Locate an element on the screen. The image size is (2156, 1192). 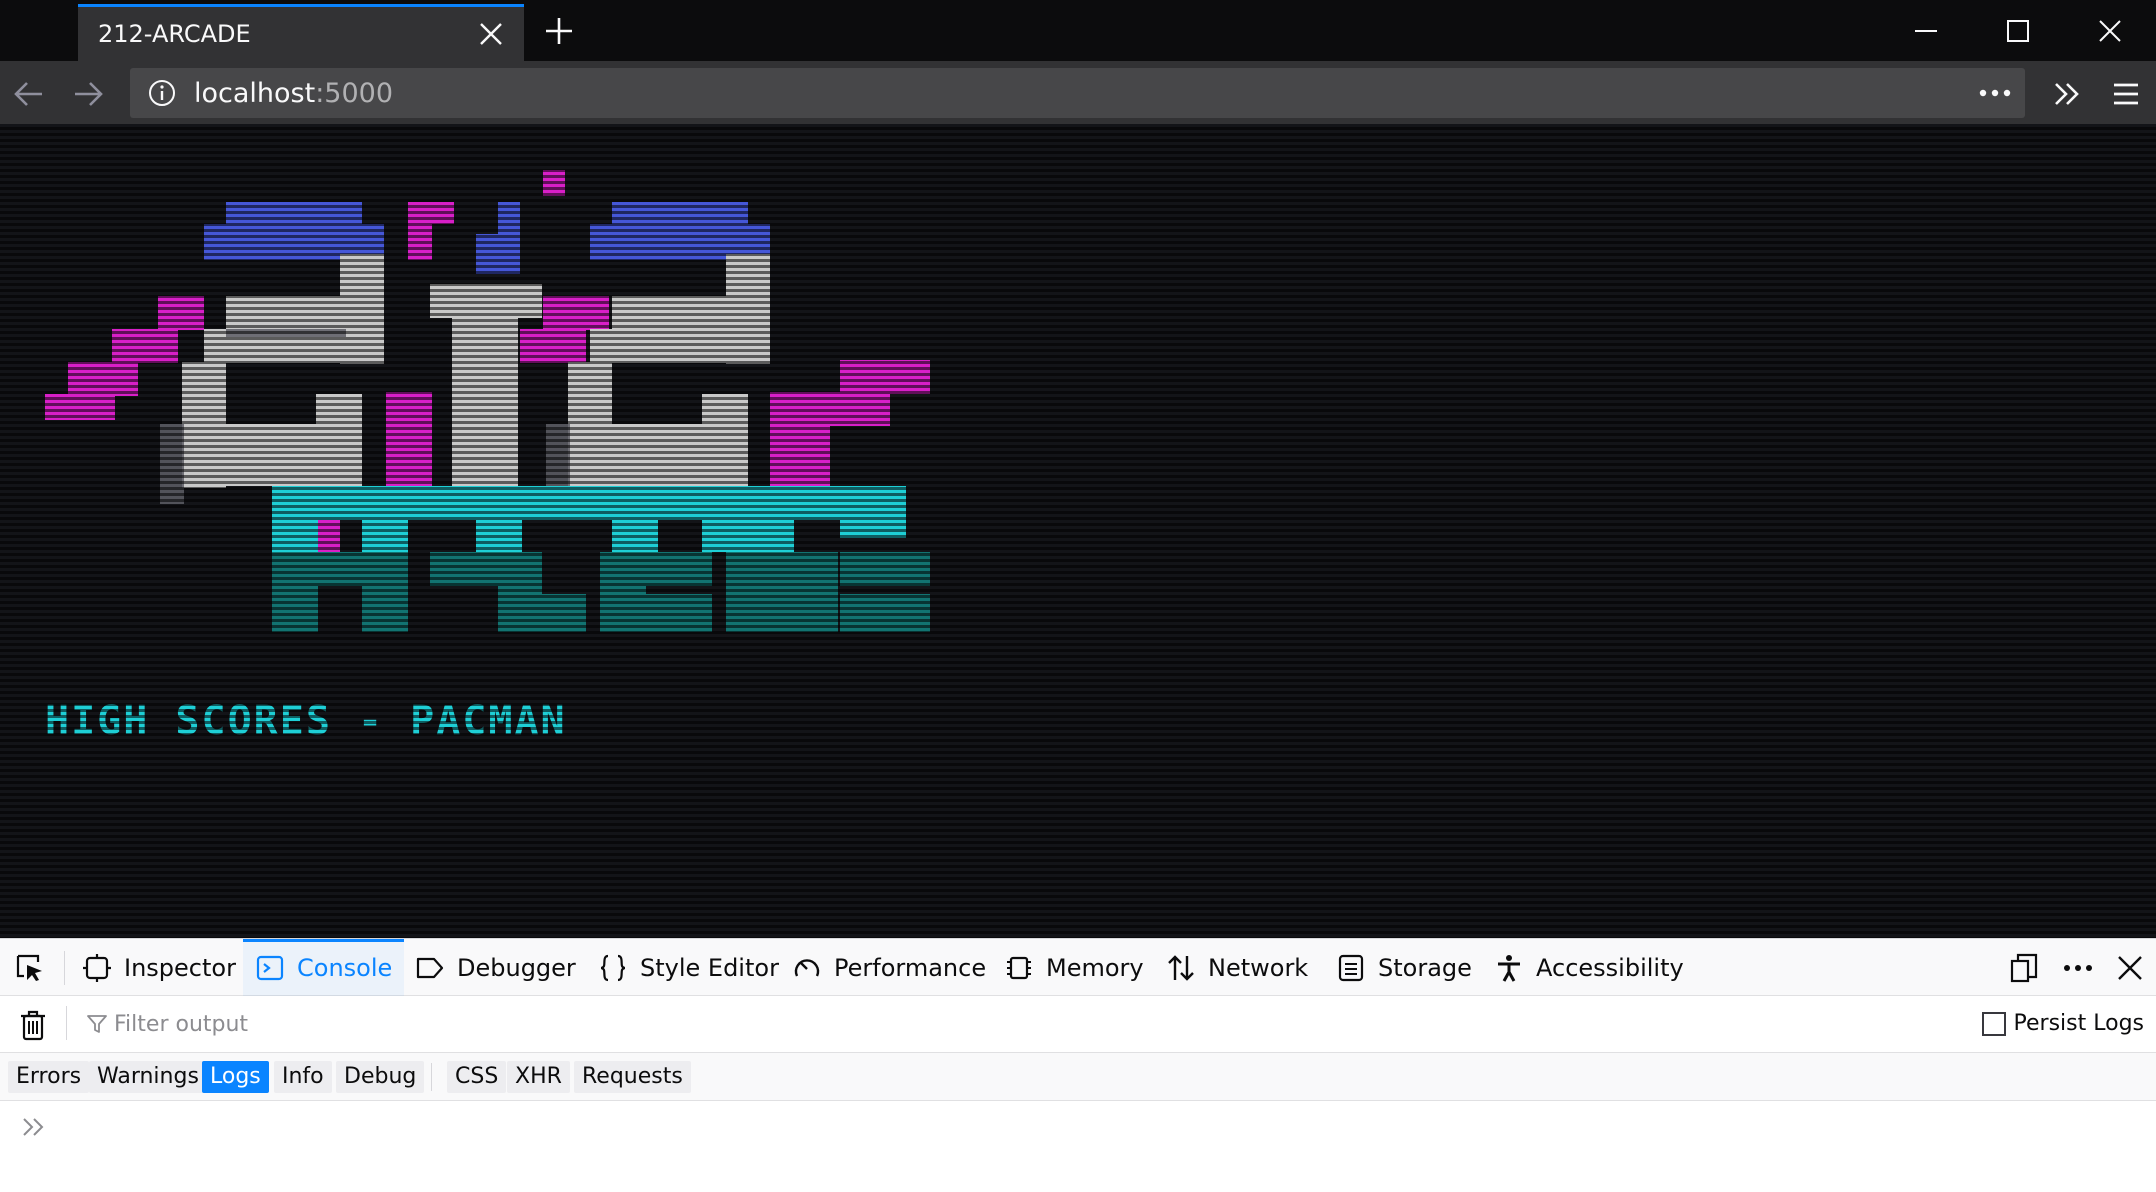
tab-debugger: Debugger is located at coordinates (495, 967).